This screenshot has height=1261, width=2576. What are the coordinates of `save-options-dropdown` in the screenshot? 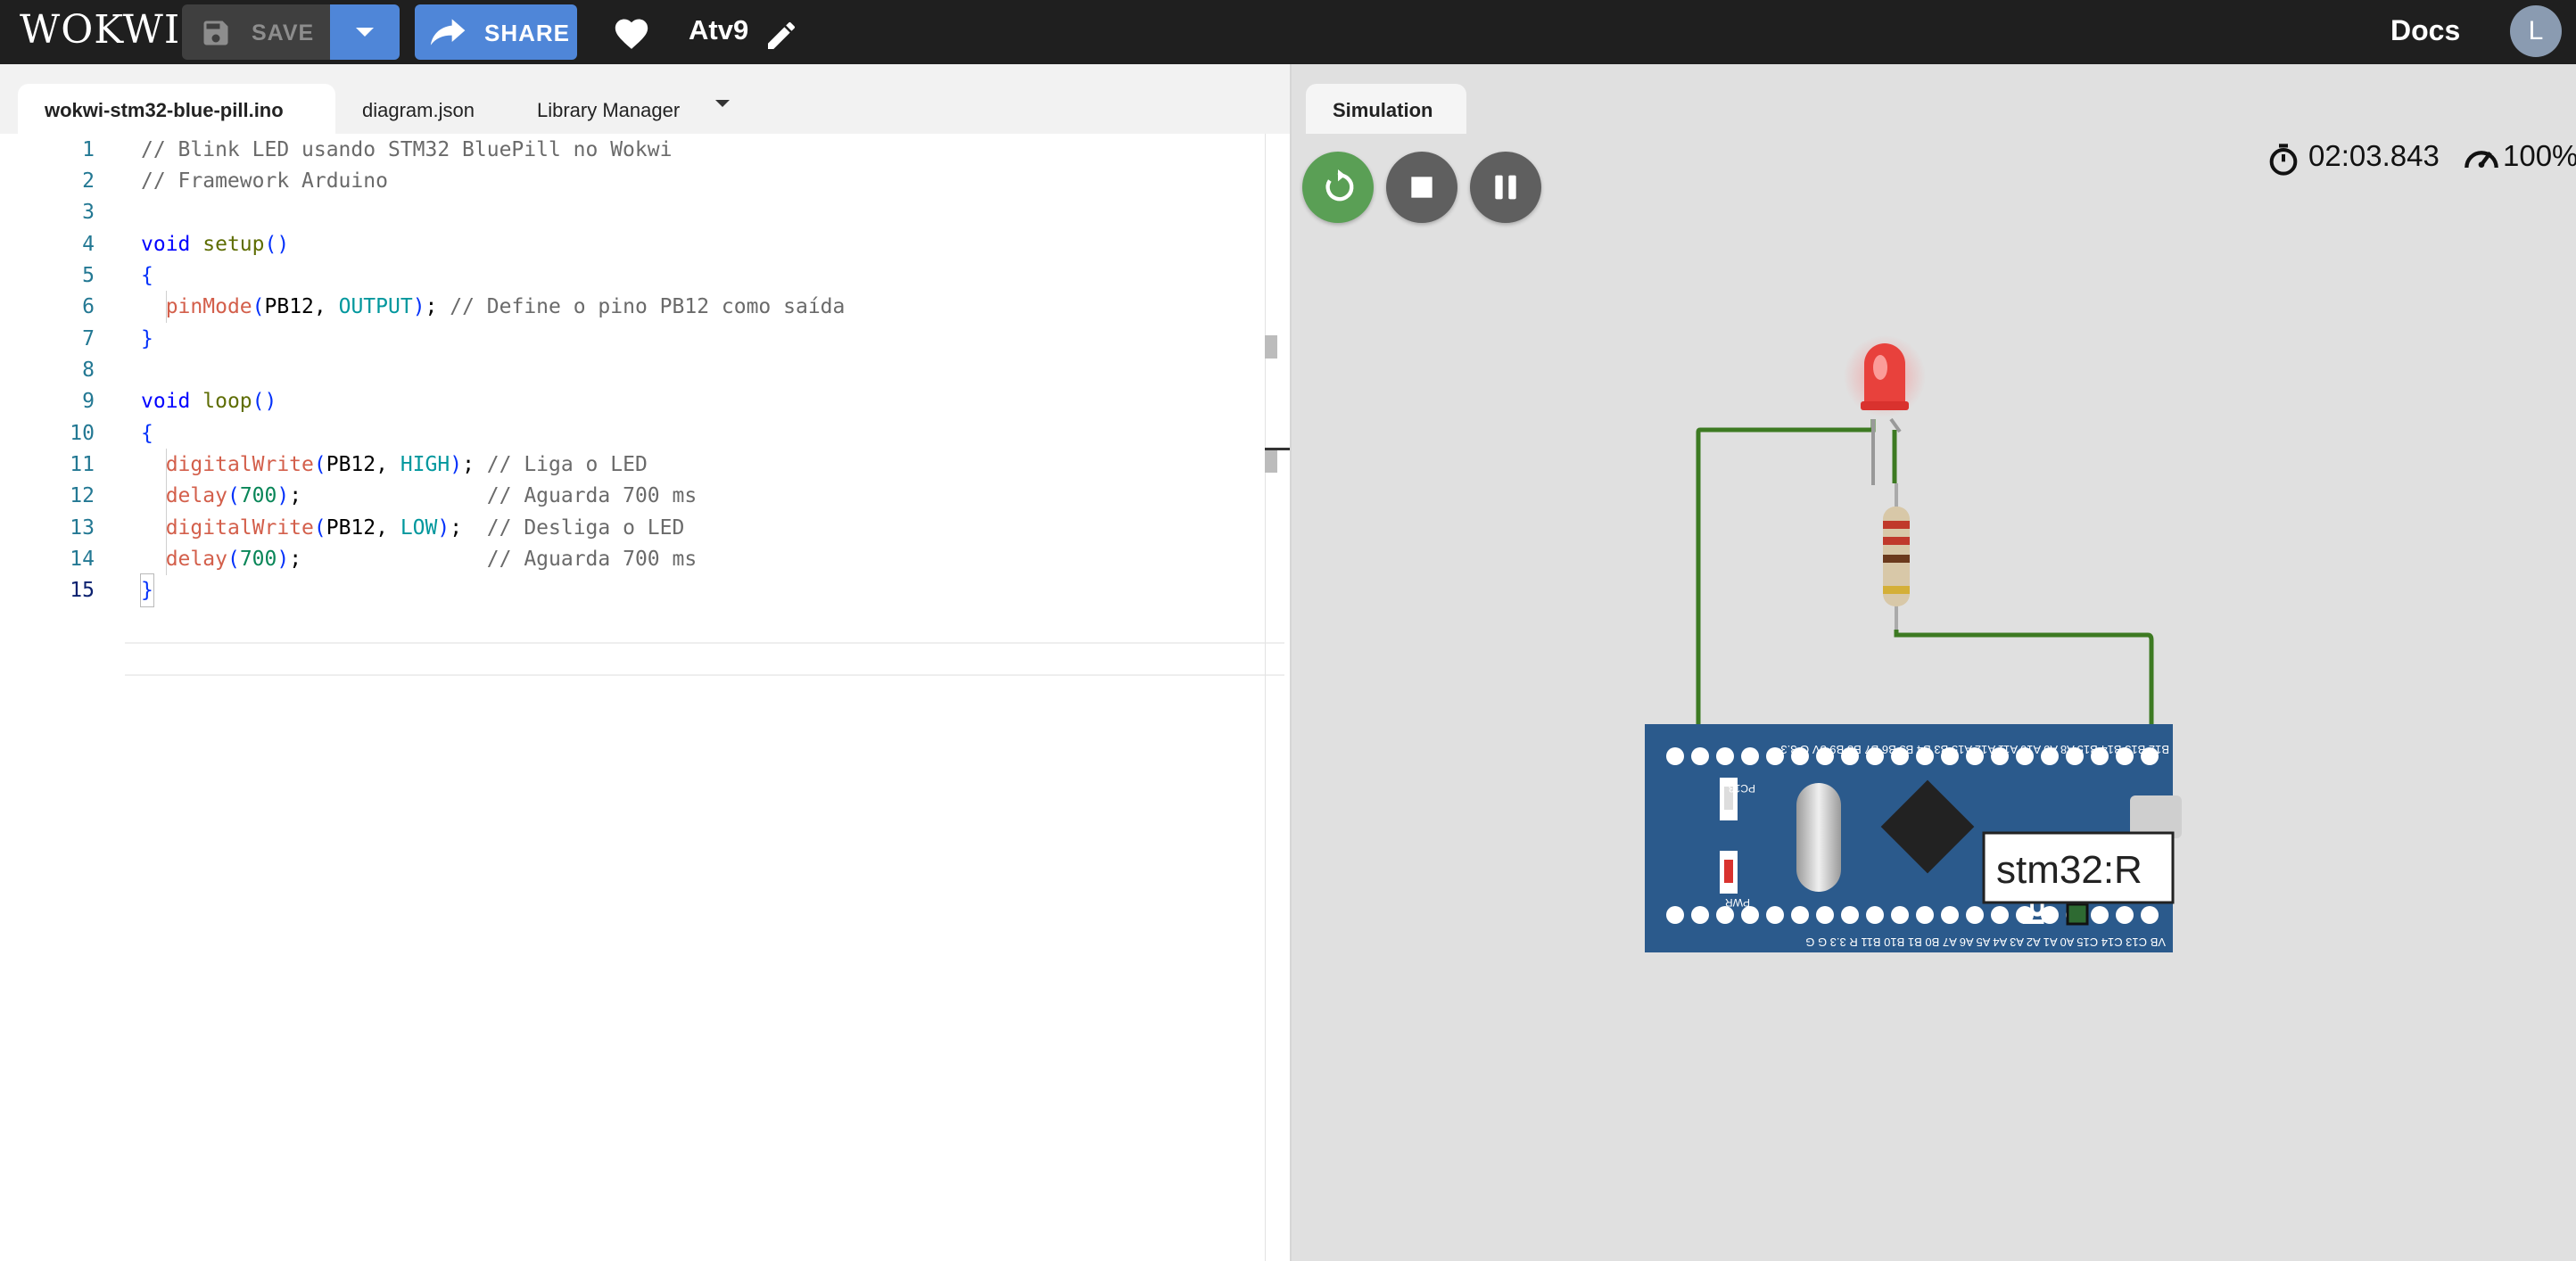 It's located at (365, 32).